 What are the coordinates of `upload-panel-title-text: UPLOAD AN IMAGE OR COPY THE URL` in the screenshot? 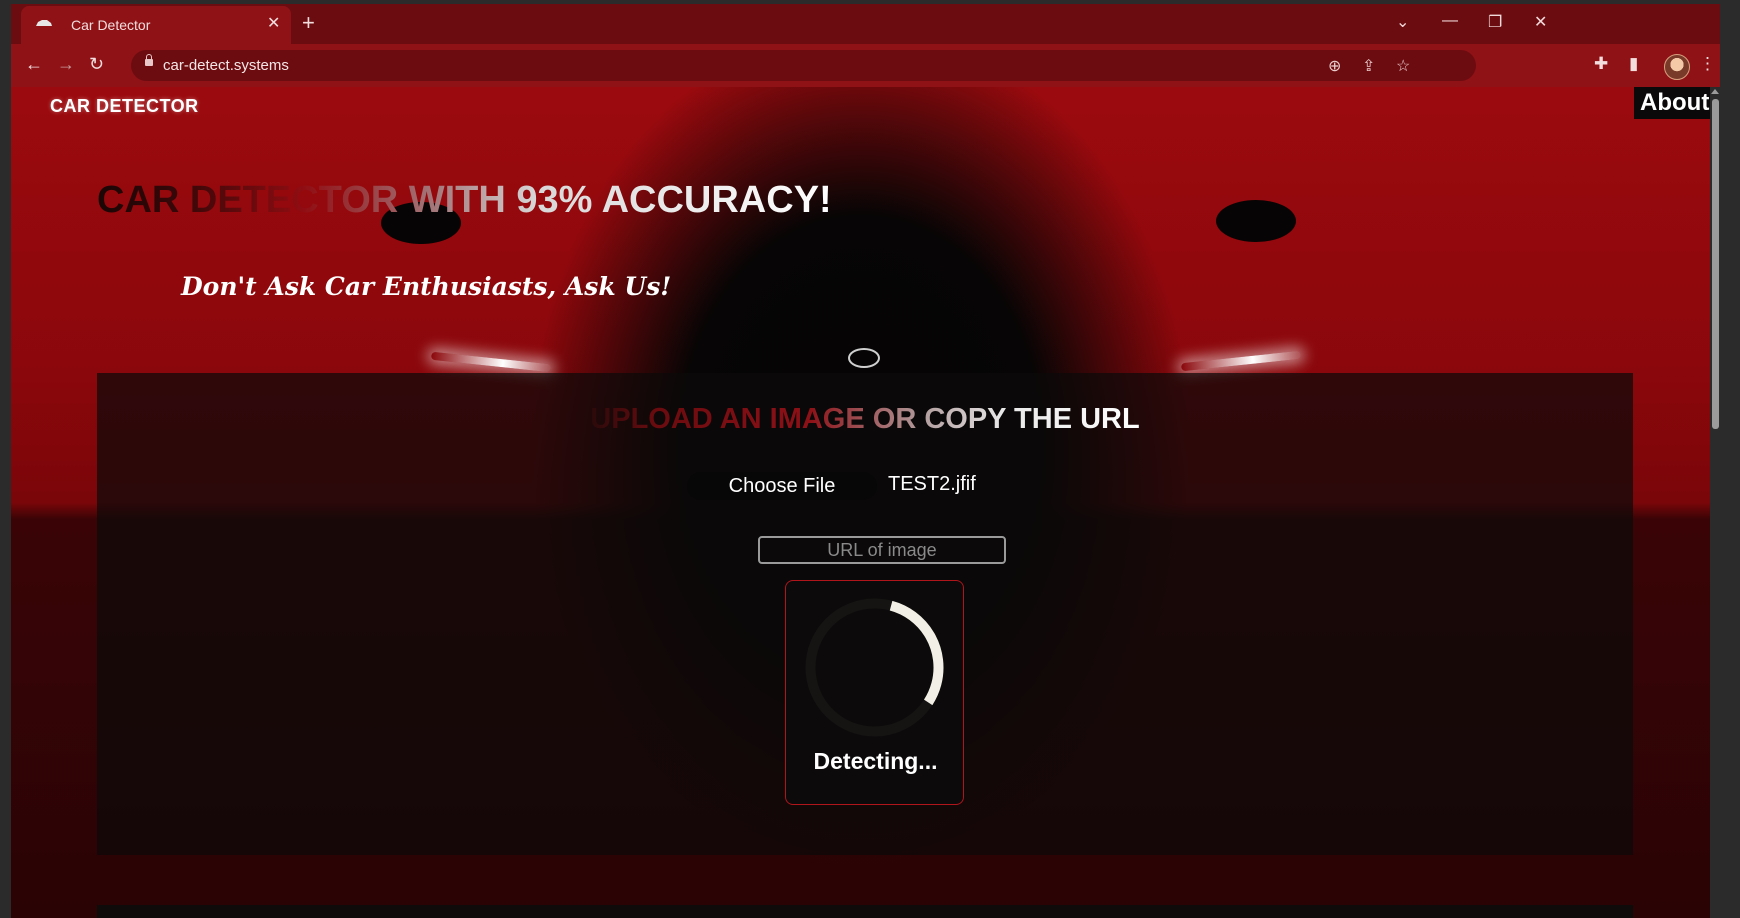 It's located at (865, 419).